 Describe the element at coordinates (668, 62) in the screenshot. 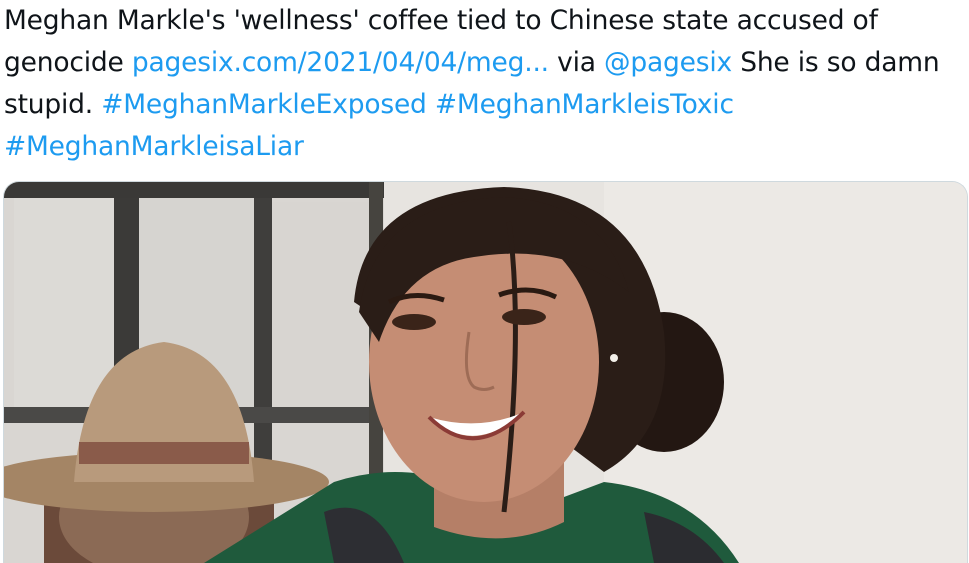

I see `mention-pagesix: @pagesix` at that location.